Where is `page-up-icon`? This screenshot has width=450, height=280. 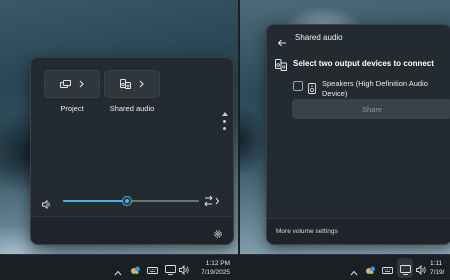
page-up-icon is located at coordinates (225, 114).